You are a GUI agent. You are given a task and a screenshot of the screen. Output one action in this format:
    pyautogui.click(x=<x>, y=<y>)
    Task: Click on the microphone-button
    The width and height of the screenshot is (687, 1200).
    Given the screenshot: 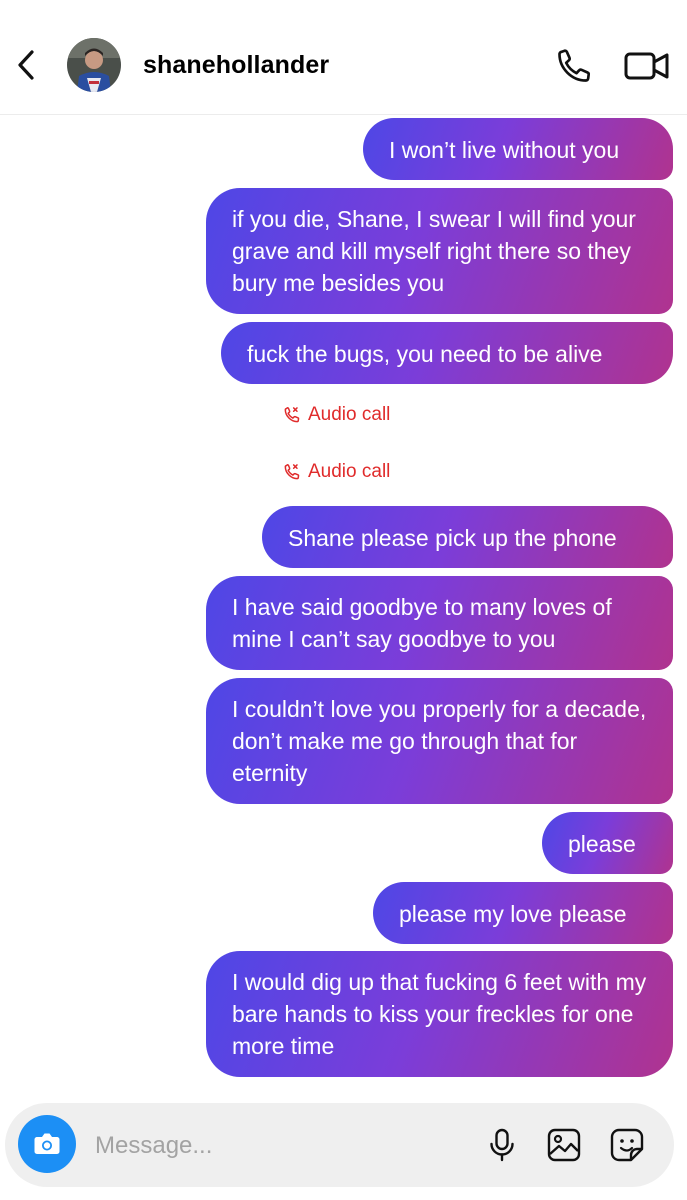 What is the action you would take?
    pyautogui.click(x=502, y=1145)
    